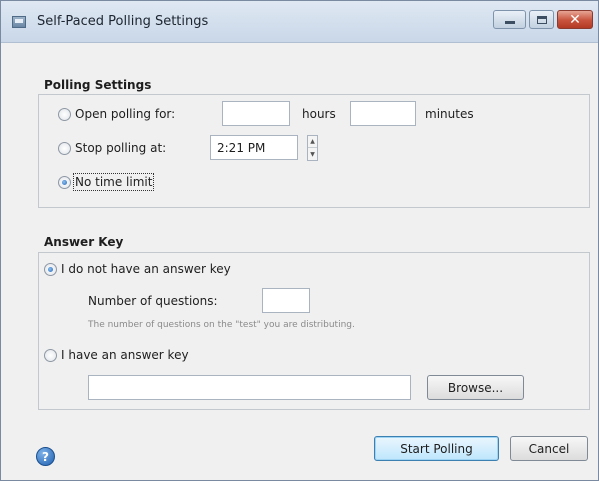 This screenshot has width=599, height=481. I want to click on stop-time-spinner: ▲ ▼, so click(312, 148).